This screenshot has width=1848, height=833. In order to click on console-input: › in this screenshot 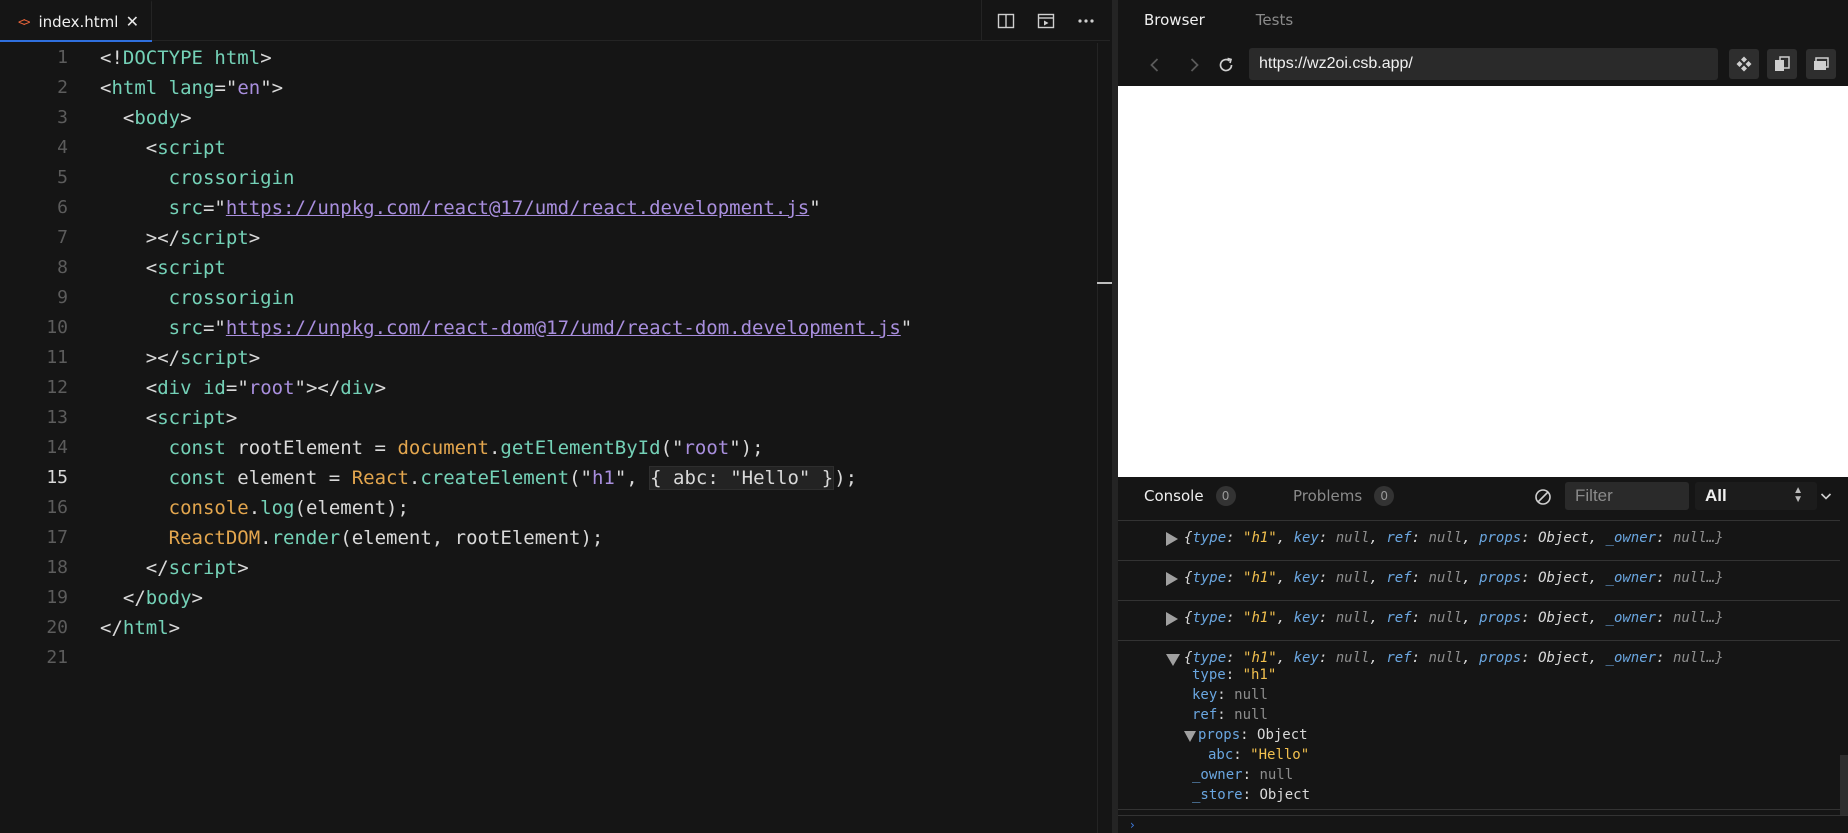, I will do `click(1483, 824)`.